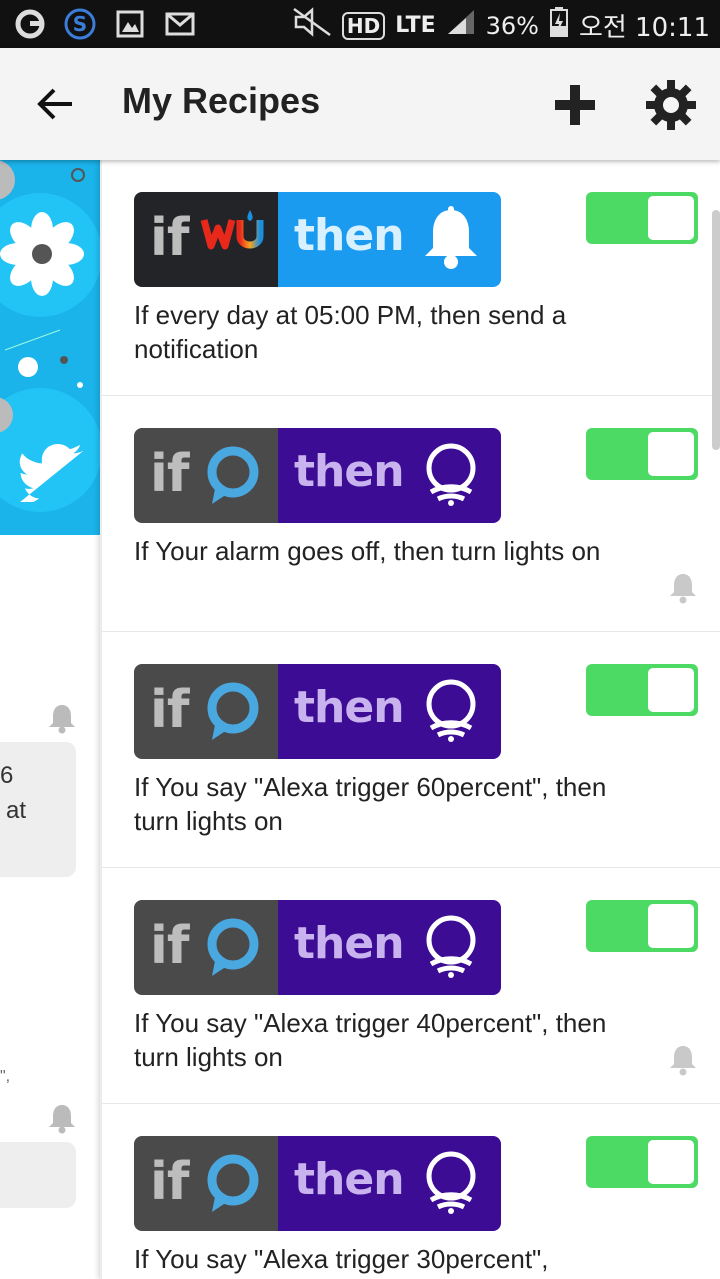  Describe the element at coordinates (50, 347) in the screenshot. I see `hero-banner` at that location.